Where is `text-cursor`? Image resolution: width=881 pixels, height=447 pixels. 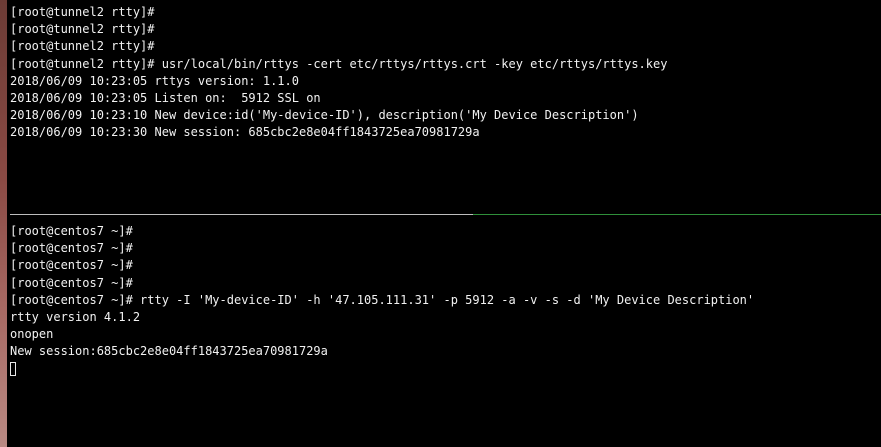
text-cursor is located at coordinates (13, 368).